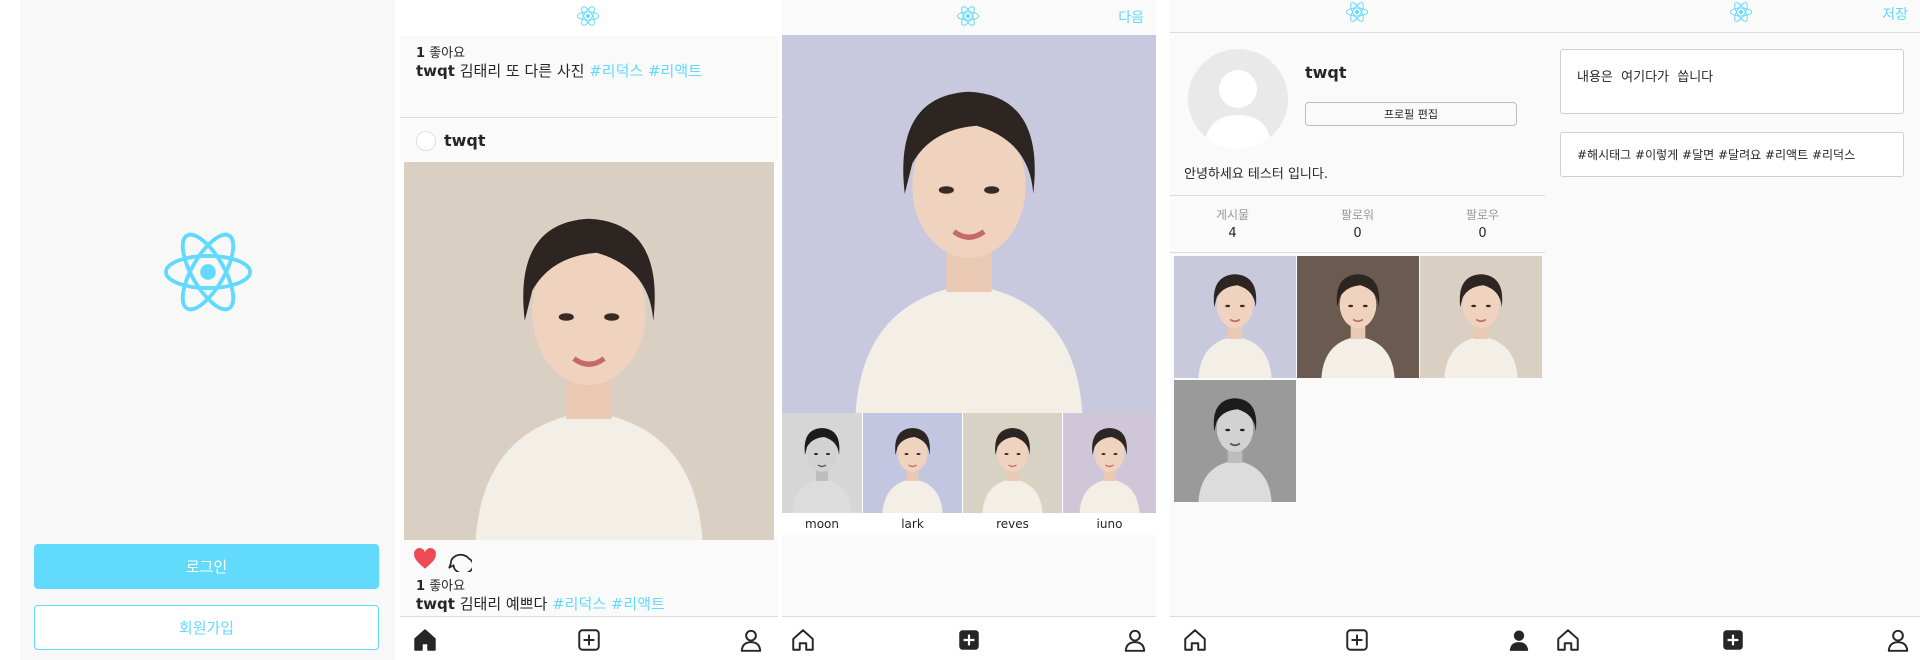  Describe the element at coordinates (465, 140) in the screenshot. I see `post-username: twqt` at that location.